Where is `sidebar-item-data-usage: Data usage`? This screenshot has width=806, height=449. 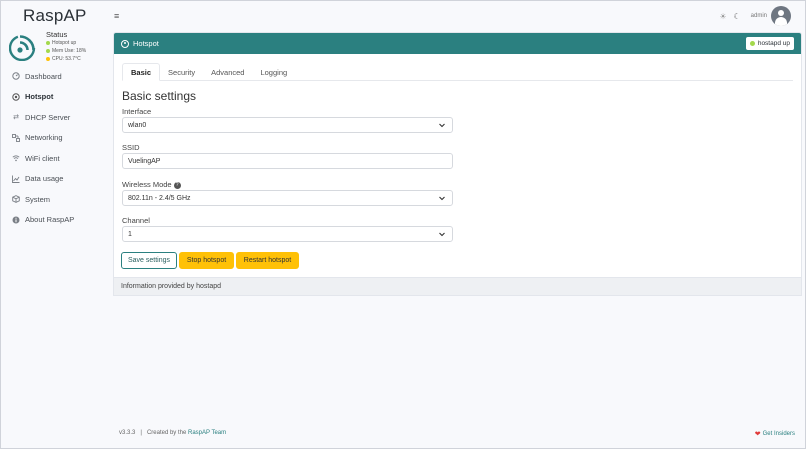 sidebar-item-data-usage: Data usage is located at coordinates (55, 179).